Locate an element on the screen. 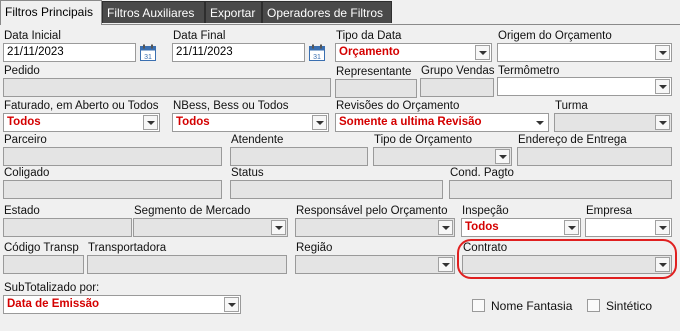 This screenshot has height=331, width=680. panel-border is located at coordinates (340, 24).